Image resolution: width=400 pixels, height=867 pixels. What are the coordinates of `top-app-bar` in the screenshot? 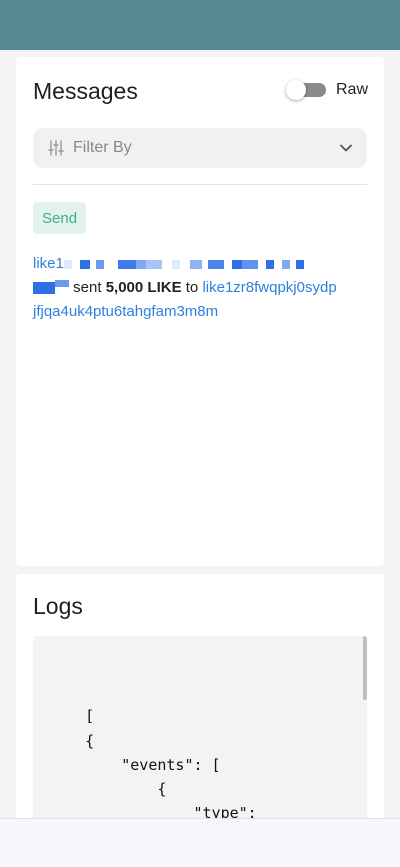 It's located at (200, 25).